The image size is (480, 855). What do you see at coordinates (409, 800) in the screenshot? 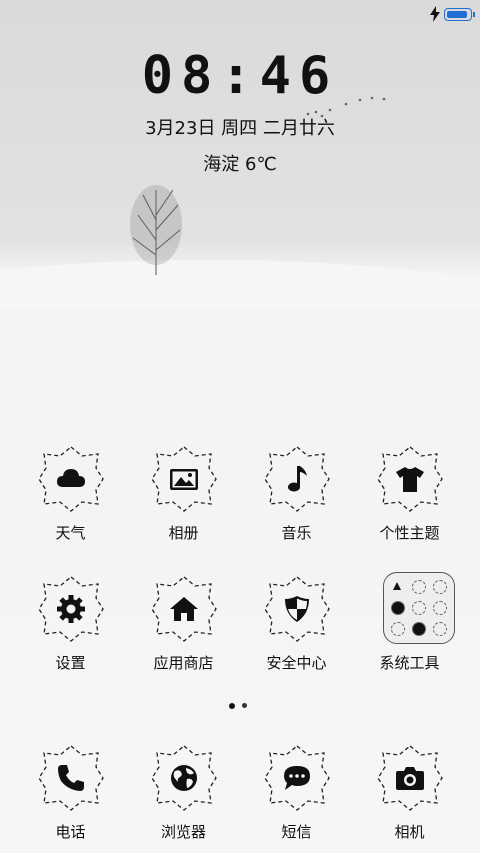
I see `app-camera: 相机` at bounding box center [409, 800].